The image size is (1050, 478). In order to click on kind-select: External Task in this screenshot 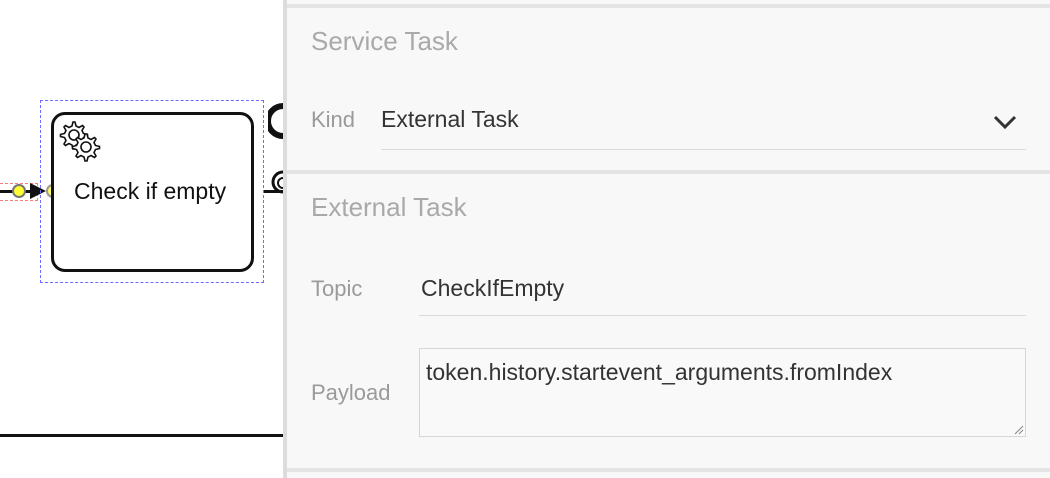, I will do `click(703, 125)`.